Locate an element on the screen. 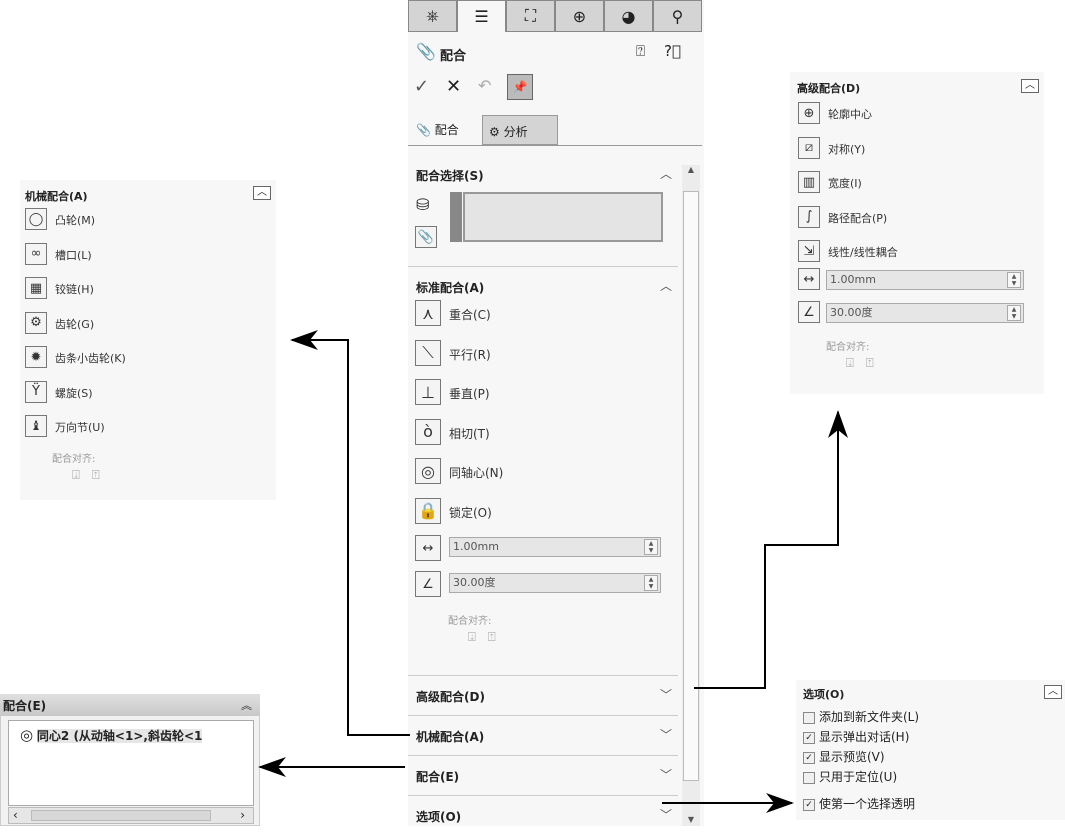 This screenshot has height=833, width=1065. arrow-mechanical is located at coordinates (350, 533).